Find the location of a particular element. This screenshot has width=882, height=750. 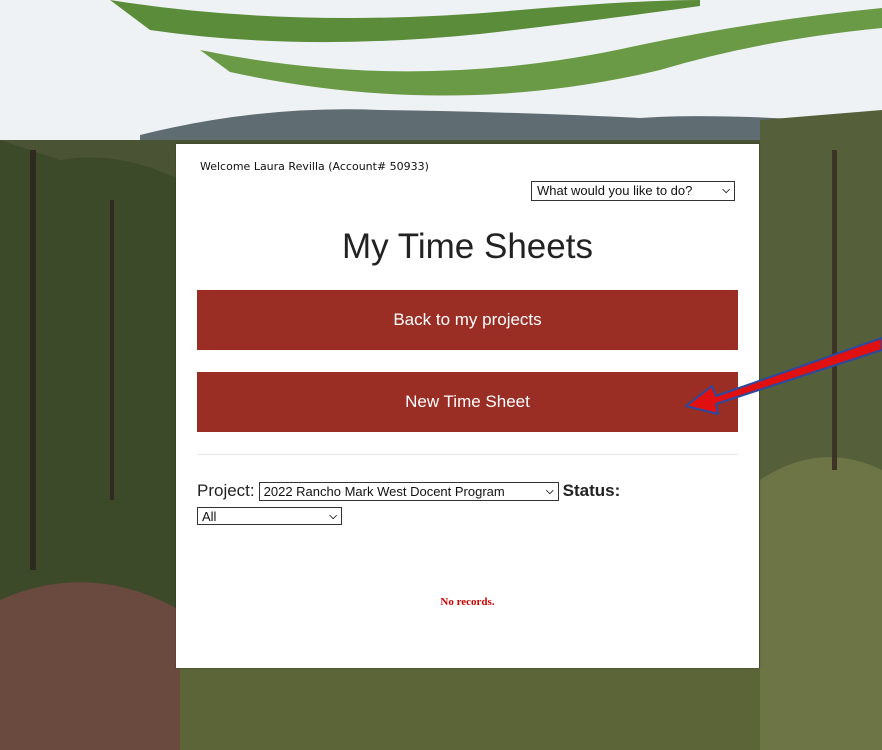

new-time-sheet-label: New Time Sheet is located at coordinates (467, 401).